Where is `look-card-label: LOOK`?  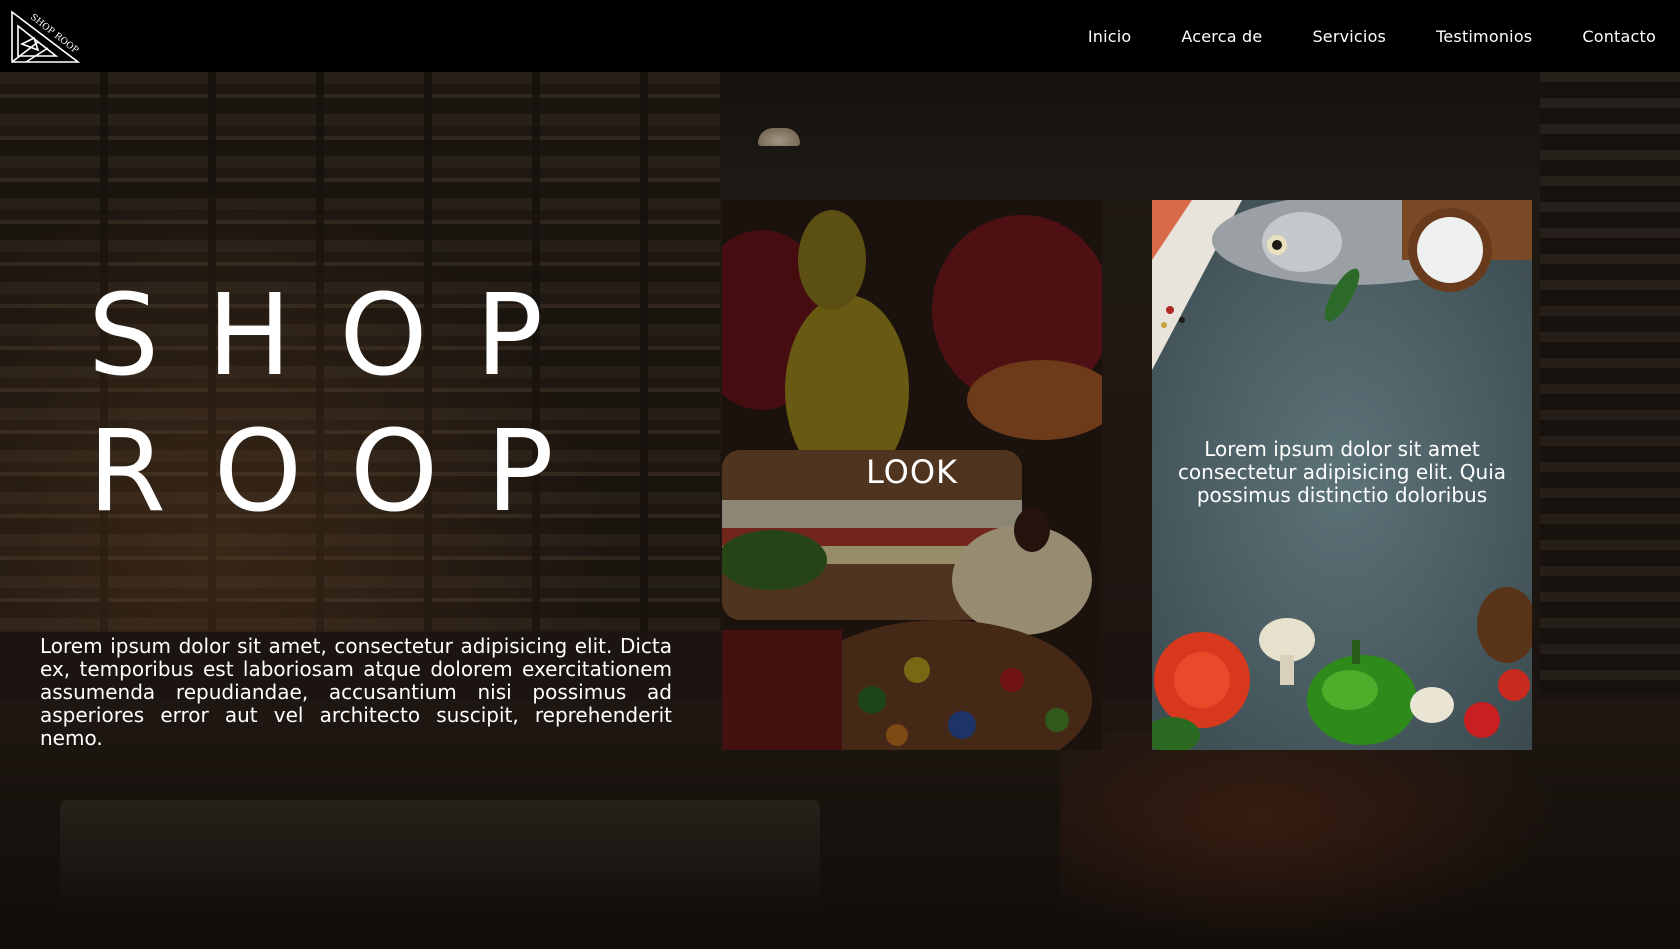 look-card-label: LOOK is located at coordinates (912, 472).